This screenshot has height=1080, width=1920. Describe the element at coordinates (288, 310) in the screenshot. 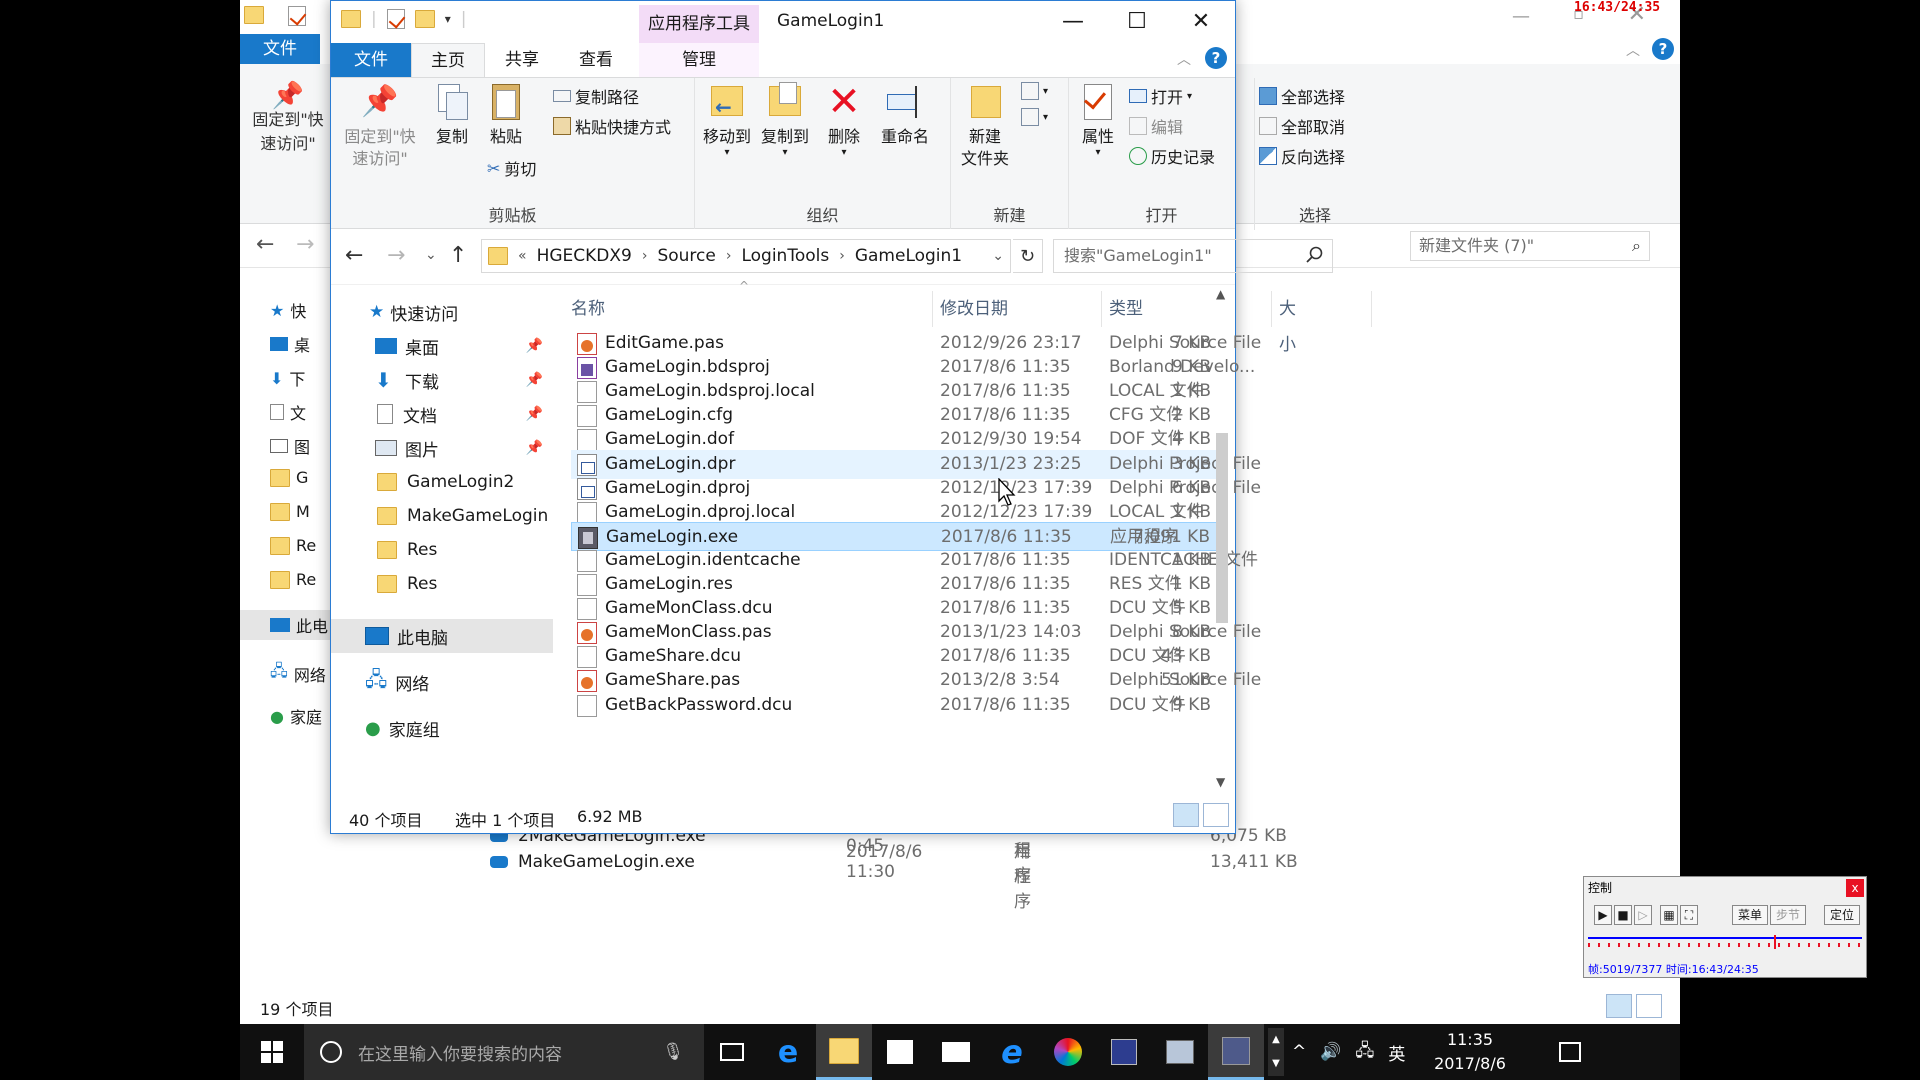

I see `bg-nav-quick-access: ★ 快` at that location.